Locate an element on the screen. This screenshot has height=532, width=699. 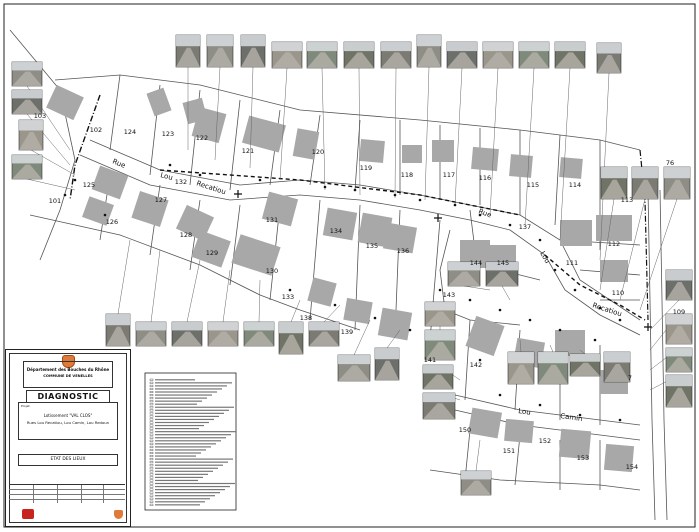
project-name: Lotissement "VAL CLOS" is located at coordinates (68, 415).